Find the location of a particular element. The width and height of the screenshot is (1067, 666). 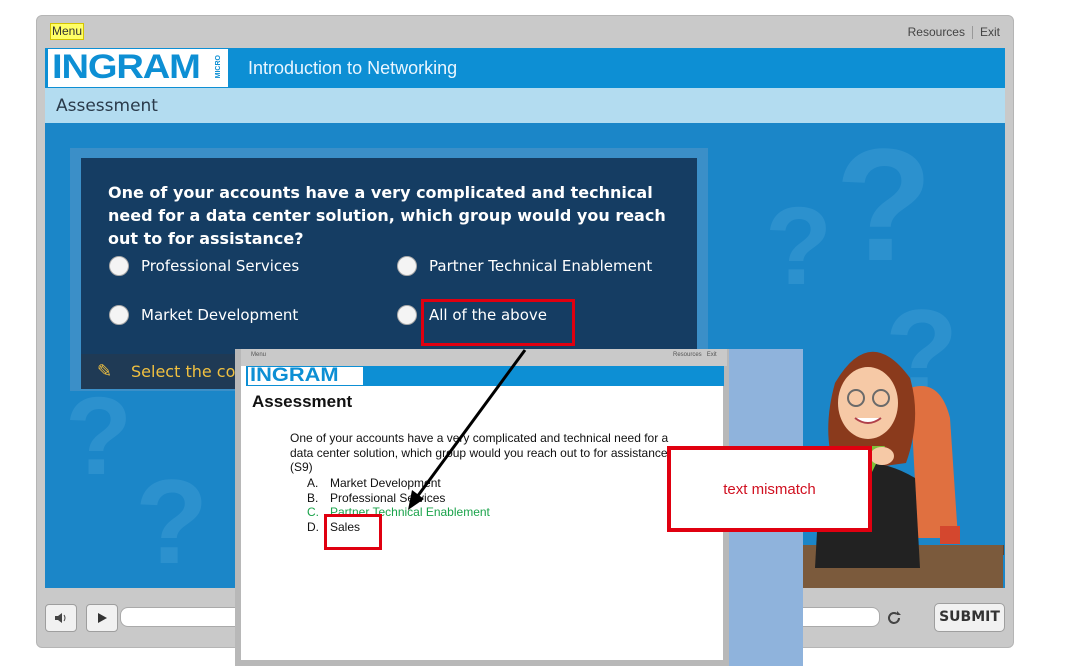

annotation-note: text mismatch is located at coordinates (769, 489).